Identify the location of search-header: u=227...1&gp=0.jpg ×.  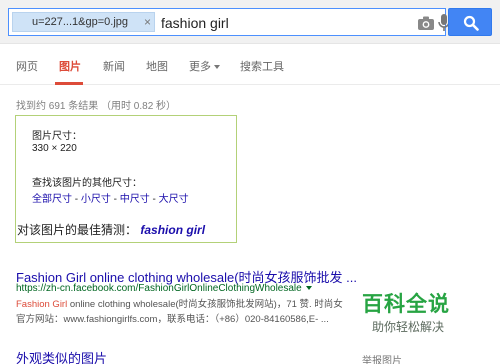
(250, 22).